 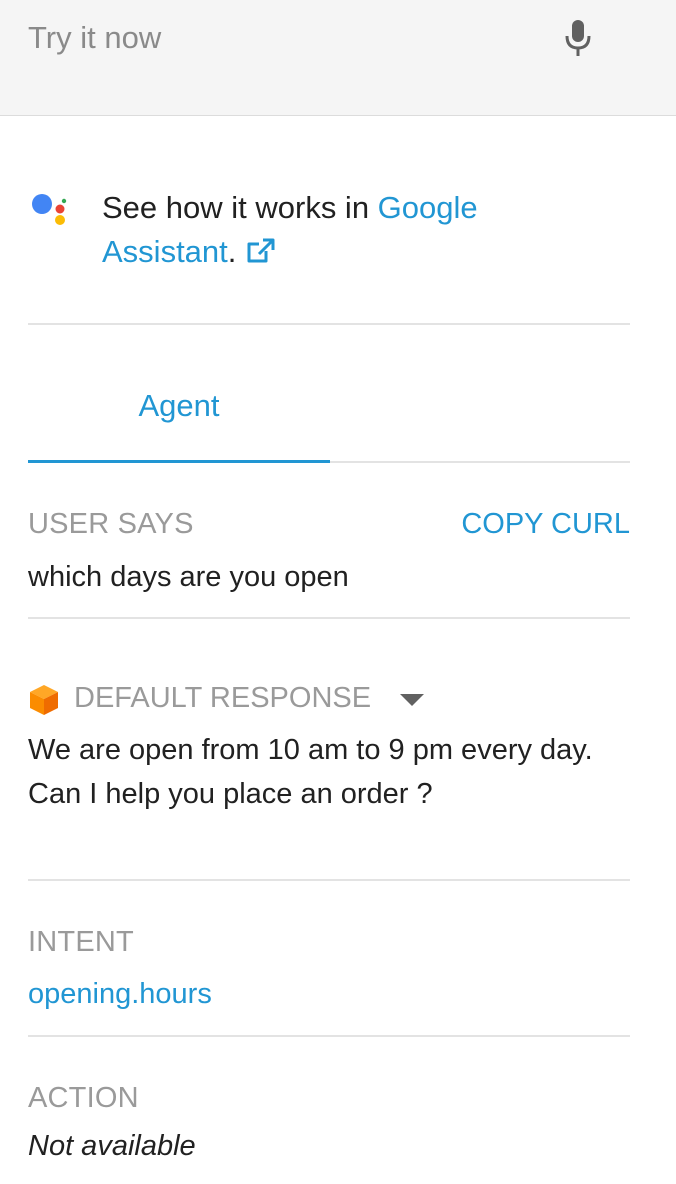 I want to click on mic-button, so click(x=578, y=38).